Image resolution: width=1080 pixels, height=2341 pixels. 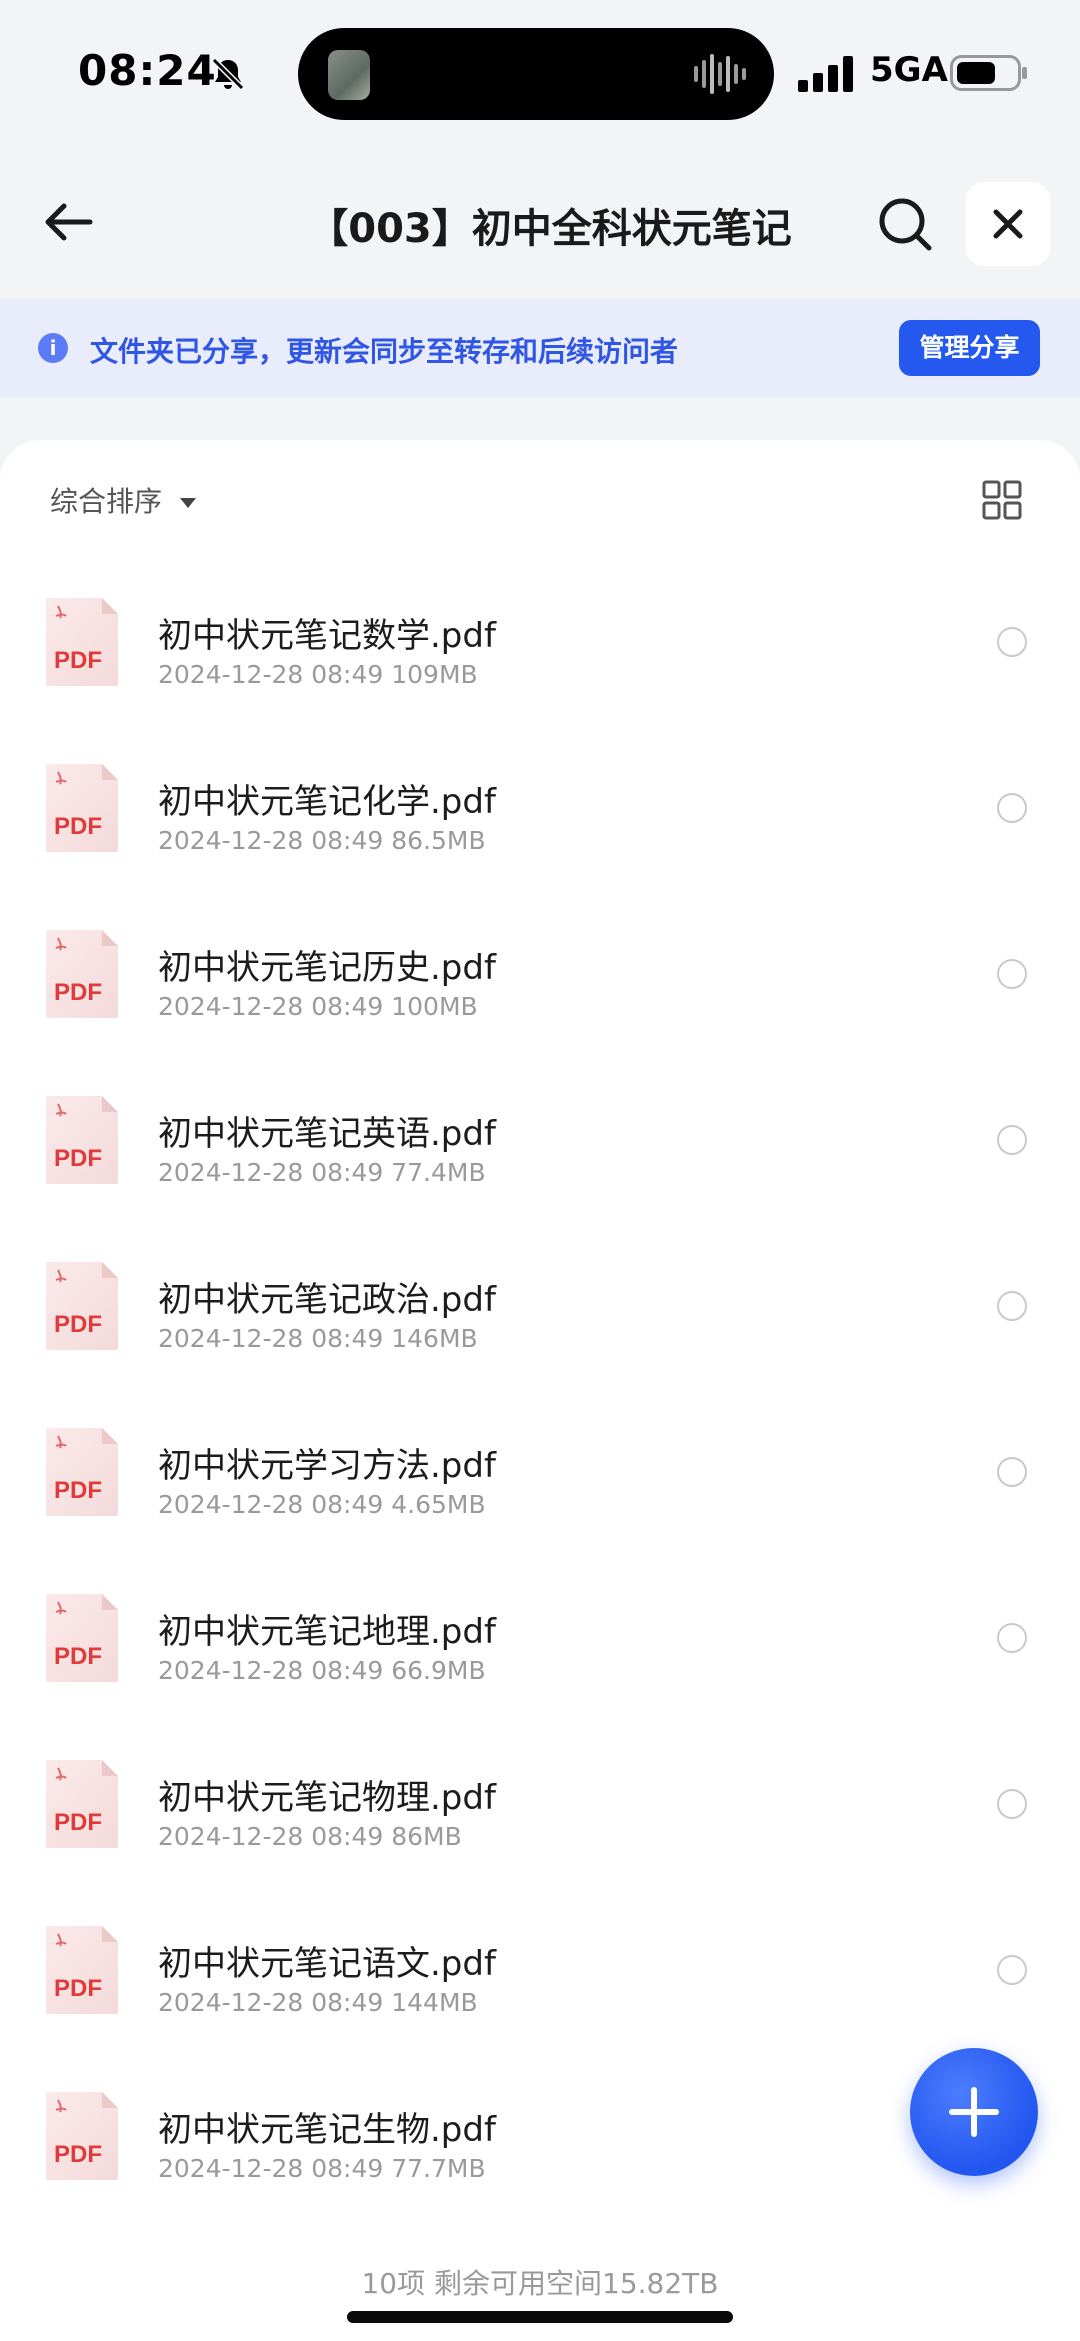 What do you see at coordinates (106, 501) in the screenshot?
I see `sort-label: 综合排序` at bounding box center [106, 501].